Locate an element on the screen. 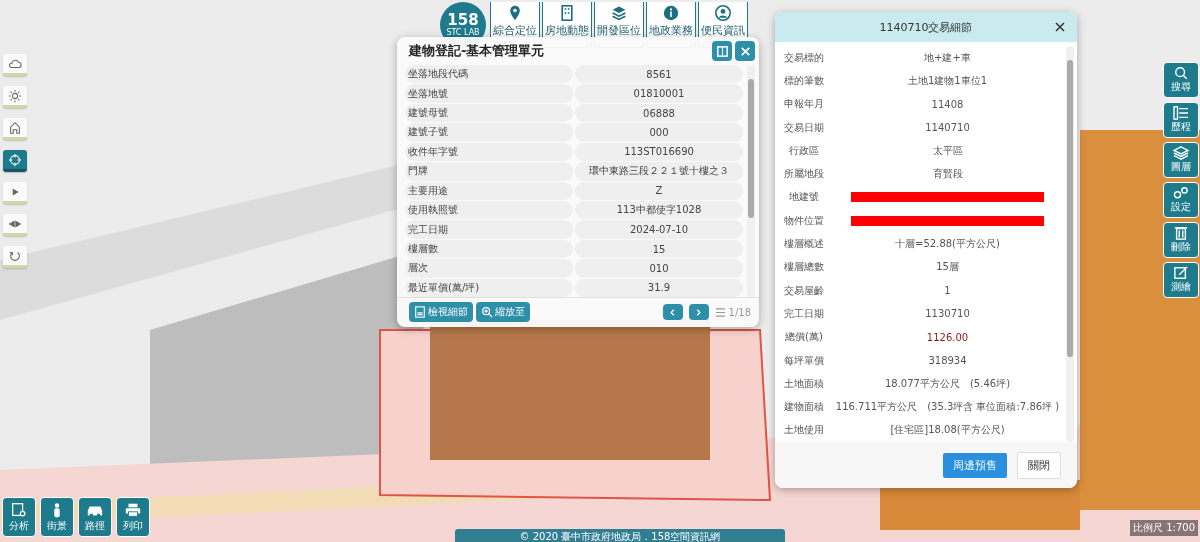  home-icon is located at coordinates (15, 127).